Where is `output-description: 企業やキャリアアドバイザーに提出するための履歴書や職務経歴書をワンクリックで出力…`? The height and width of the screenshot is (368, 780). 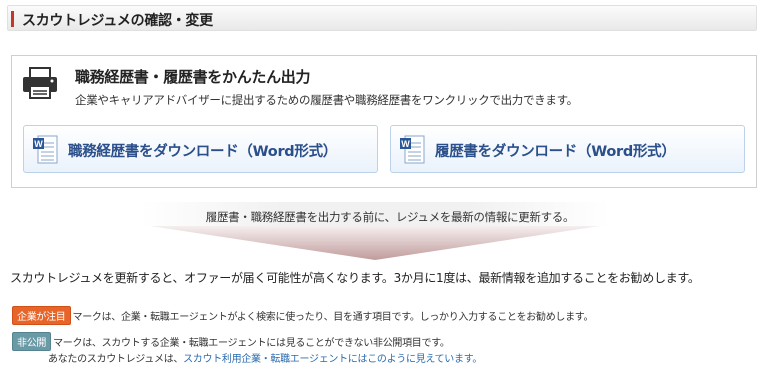 output-description: 企業やキャリアアドバイザーに提出するための履歴書や職務経歴書をワンクリックで出力… is located at coordinates (326, 100).